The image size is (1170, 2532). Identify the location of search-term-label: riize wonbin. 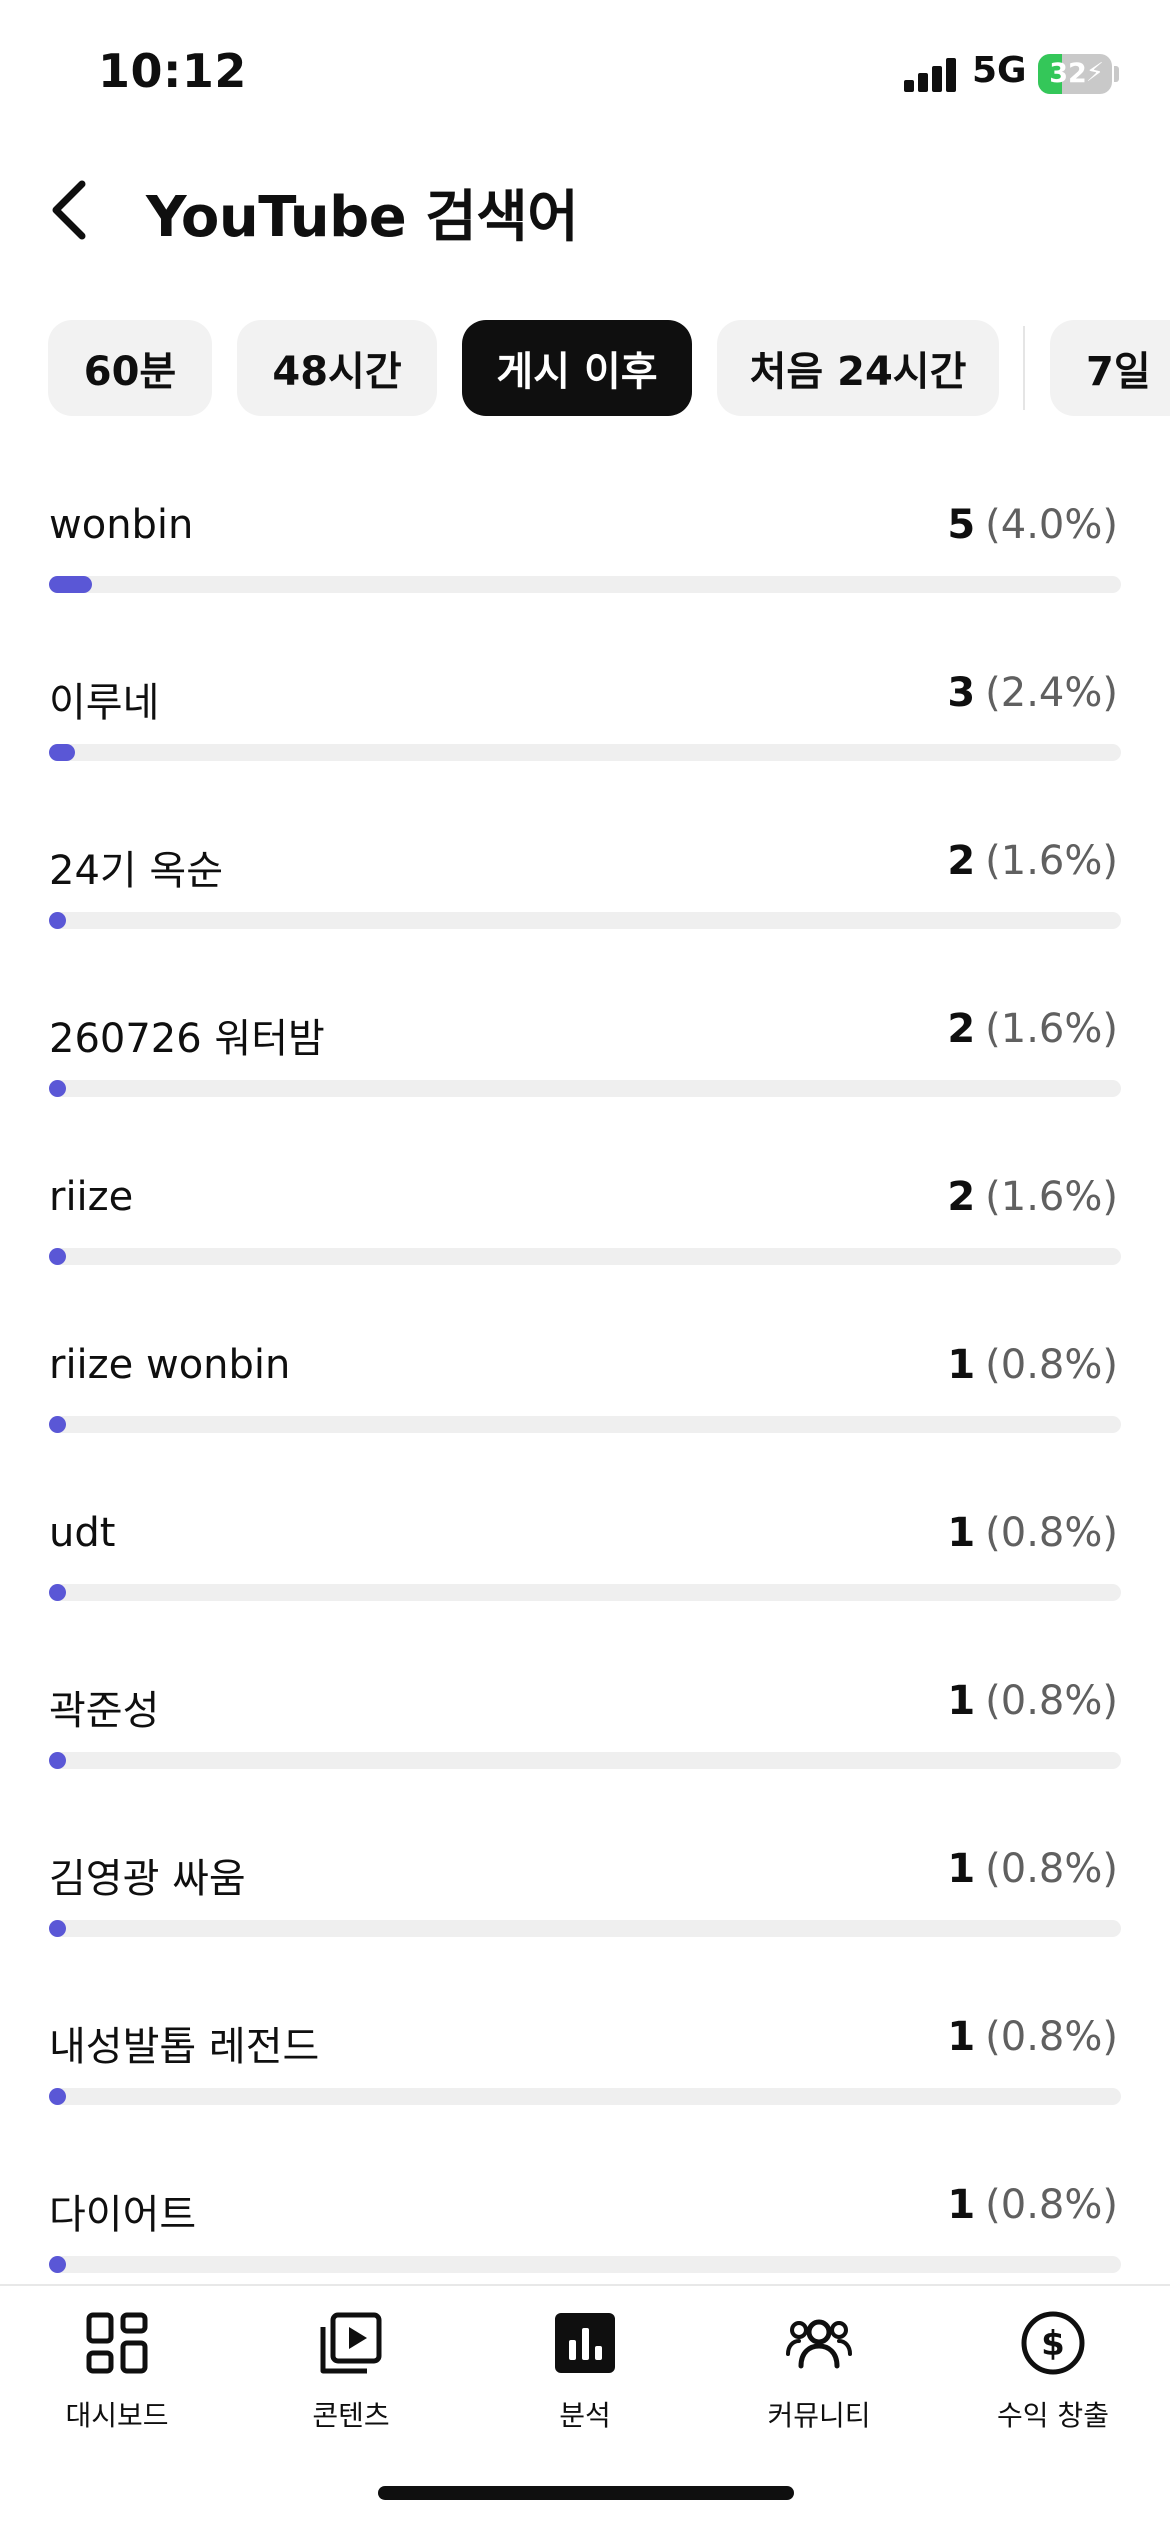
(170, 1365).